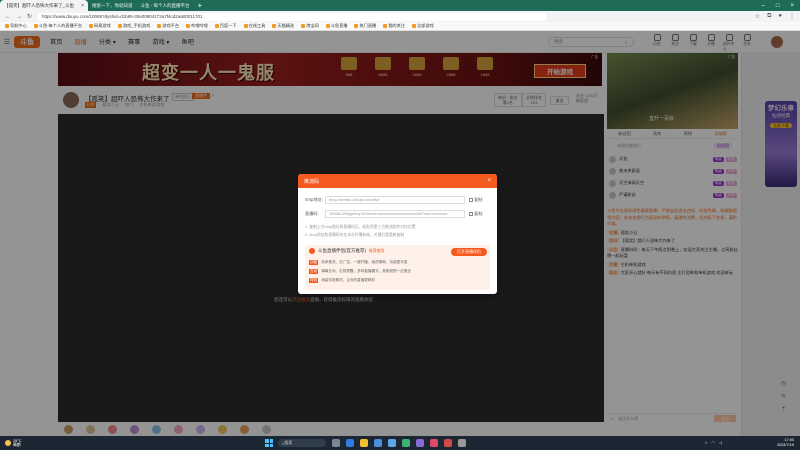  I want to click on bookmark-label: 在线工具, so click(257, 25).